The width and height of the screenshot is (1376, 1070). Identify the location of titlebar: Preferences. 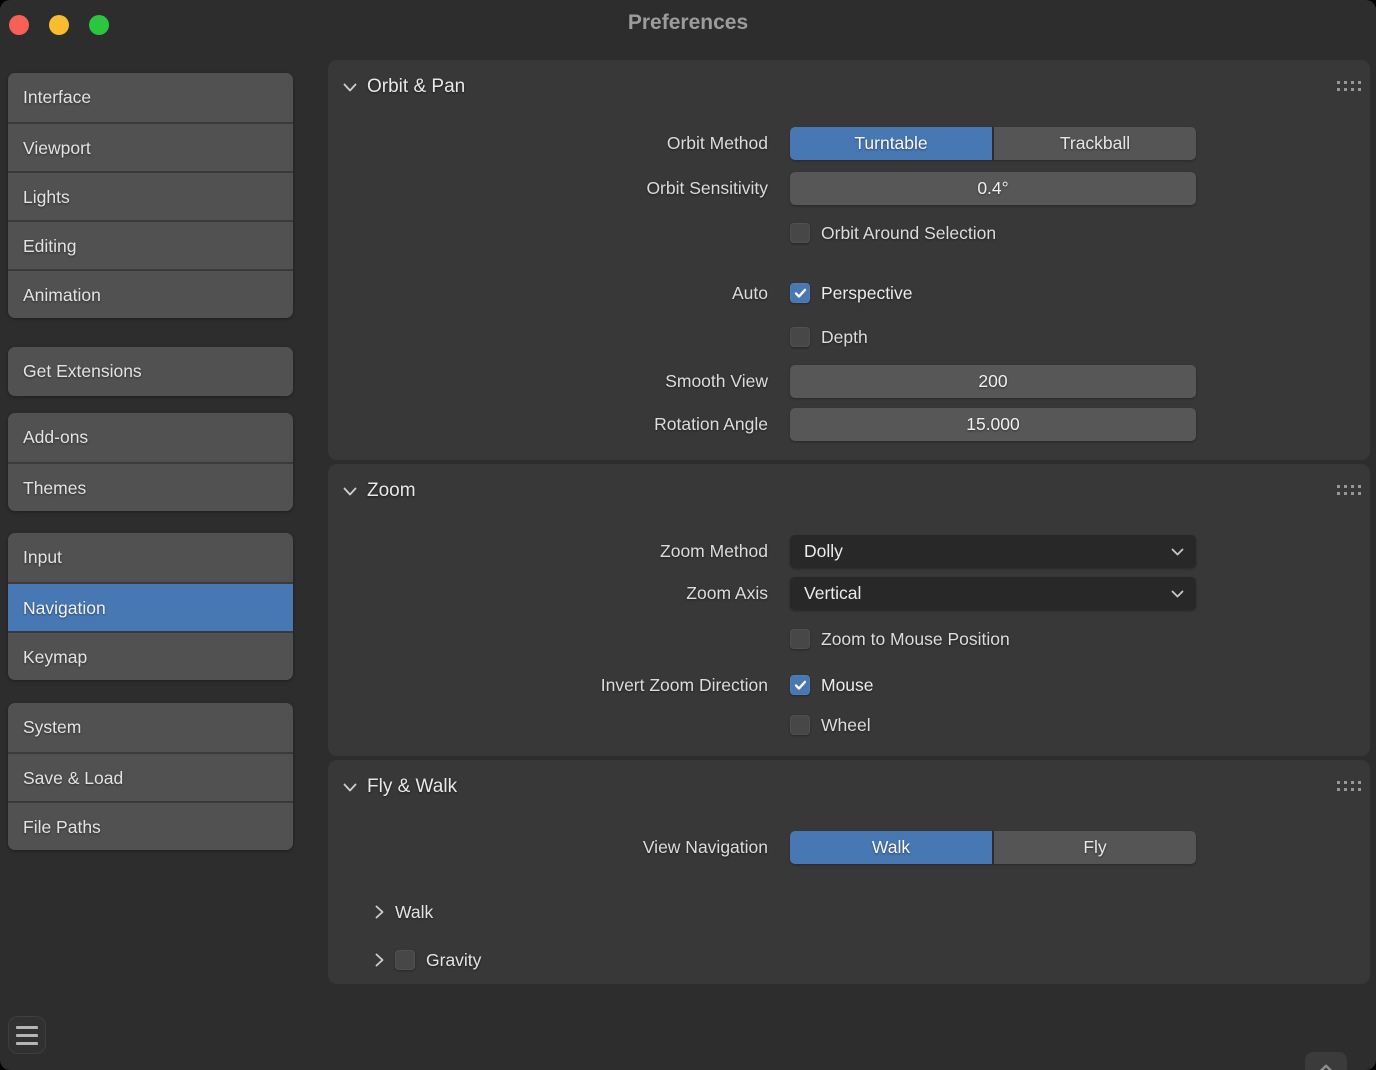
(688, 26).